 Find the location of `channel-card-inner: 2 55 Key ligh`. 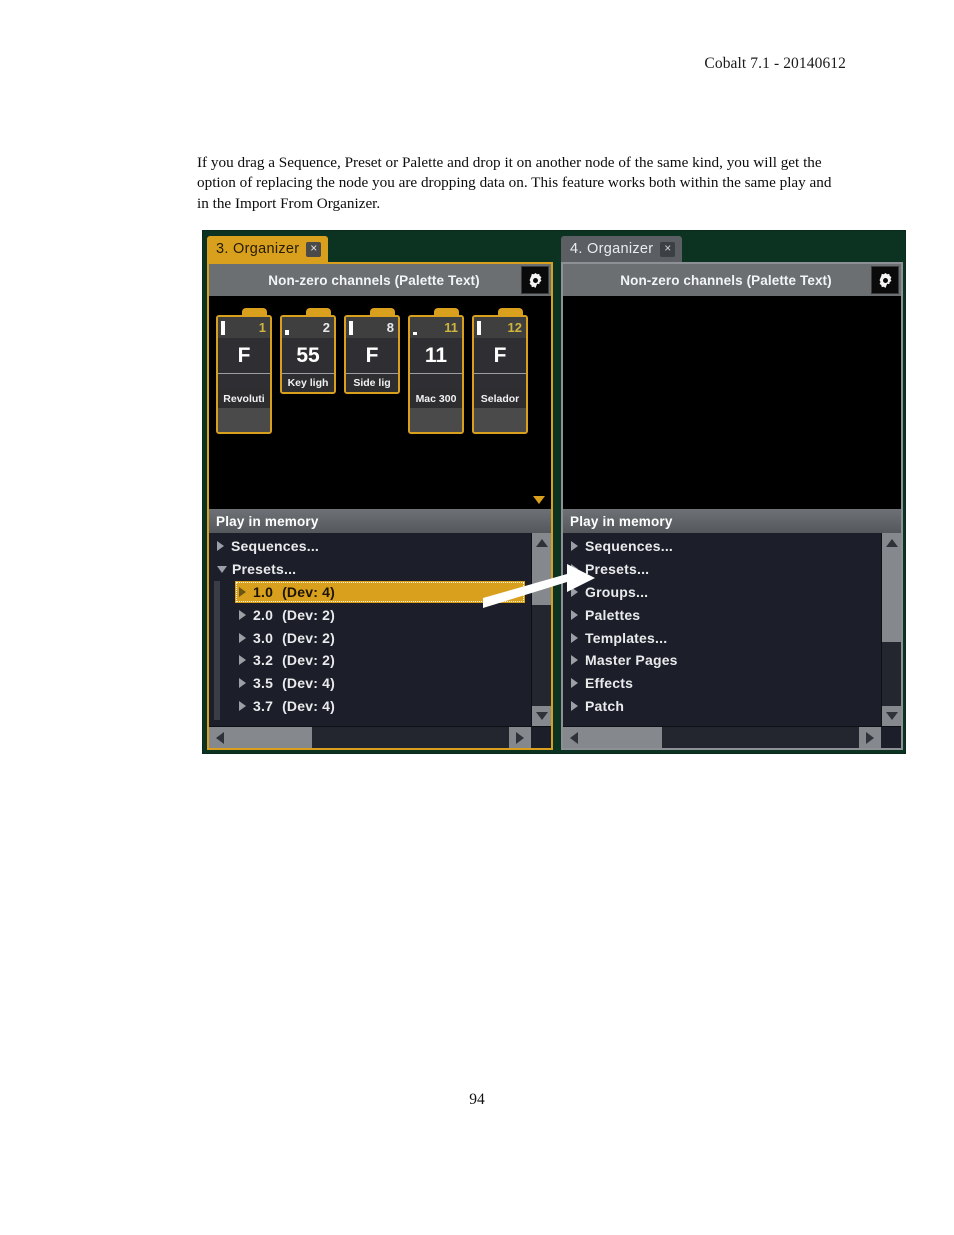

channel-card-inner: 2 55 Key ligh is located at coordinates (308, 354).